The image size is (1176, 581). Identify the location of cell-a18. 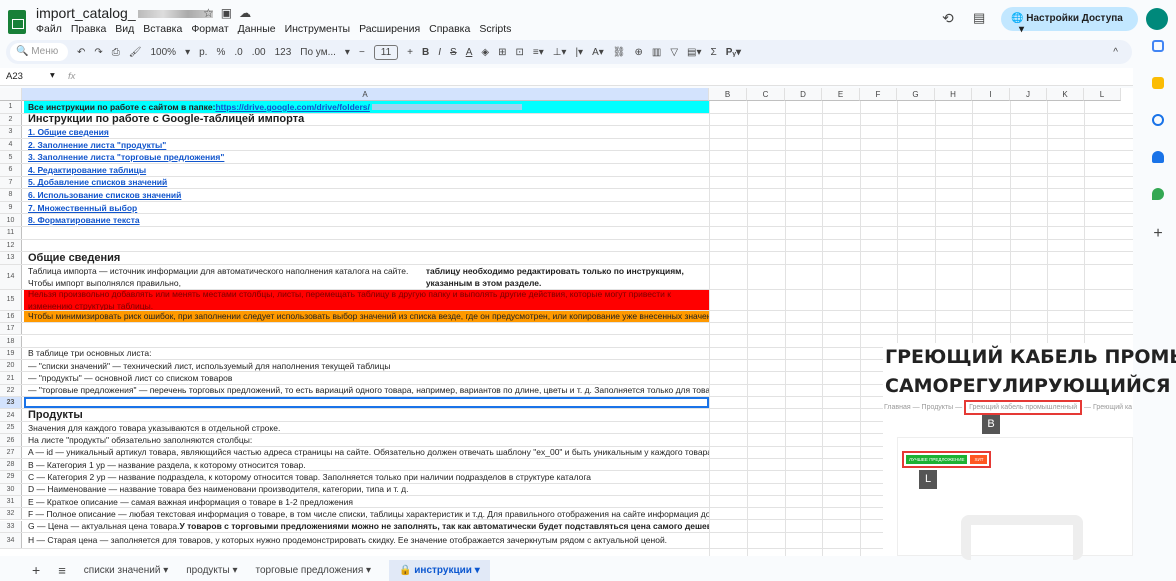
(366, 341).